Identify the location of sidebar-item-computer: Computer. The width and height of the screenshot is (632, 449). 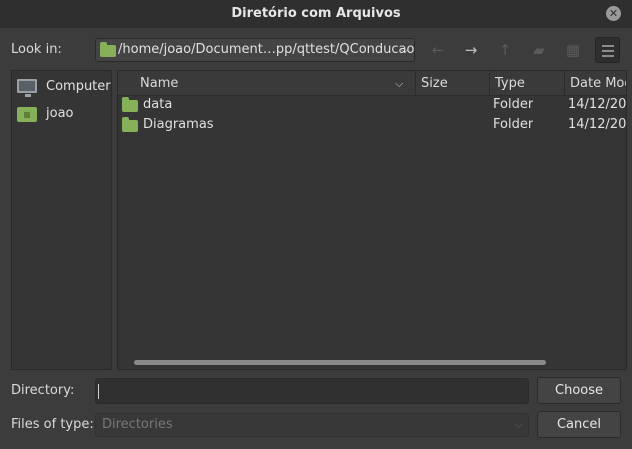
(61, 87).